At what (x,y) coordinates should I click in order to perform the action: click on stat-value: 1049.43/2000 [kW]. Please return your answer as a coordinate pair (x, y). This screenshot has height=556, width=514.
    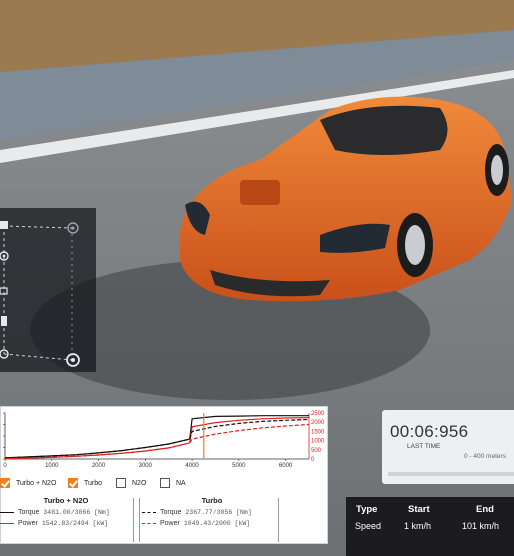
    Looking at the image, I should click on (217, 523).